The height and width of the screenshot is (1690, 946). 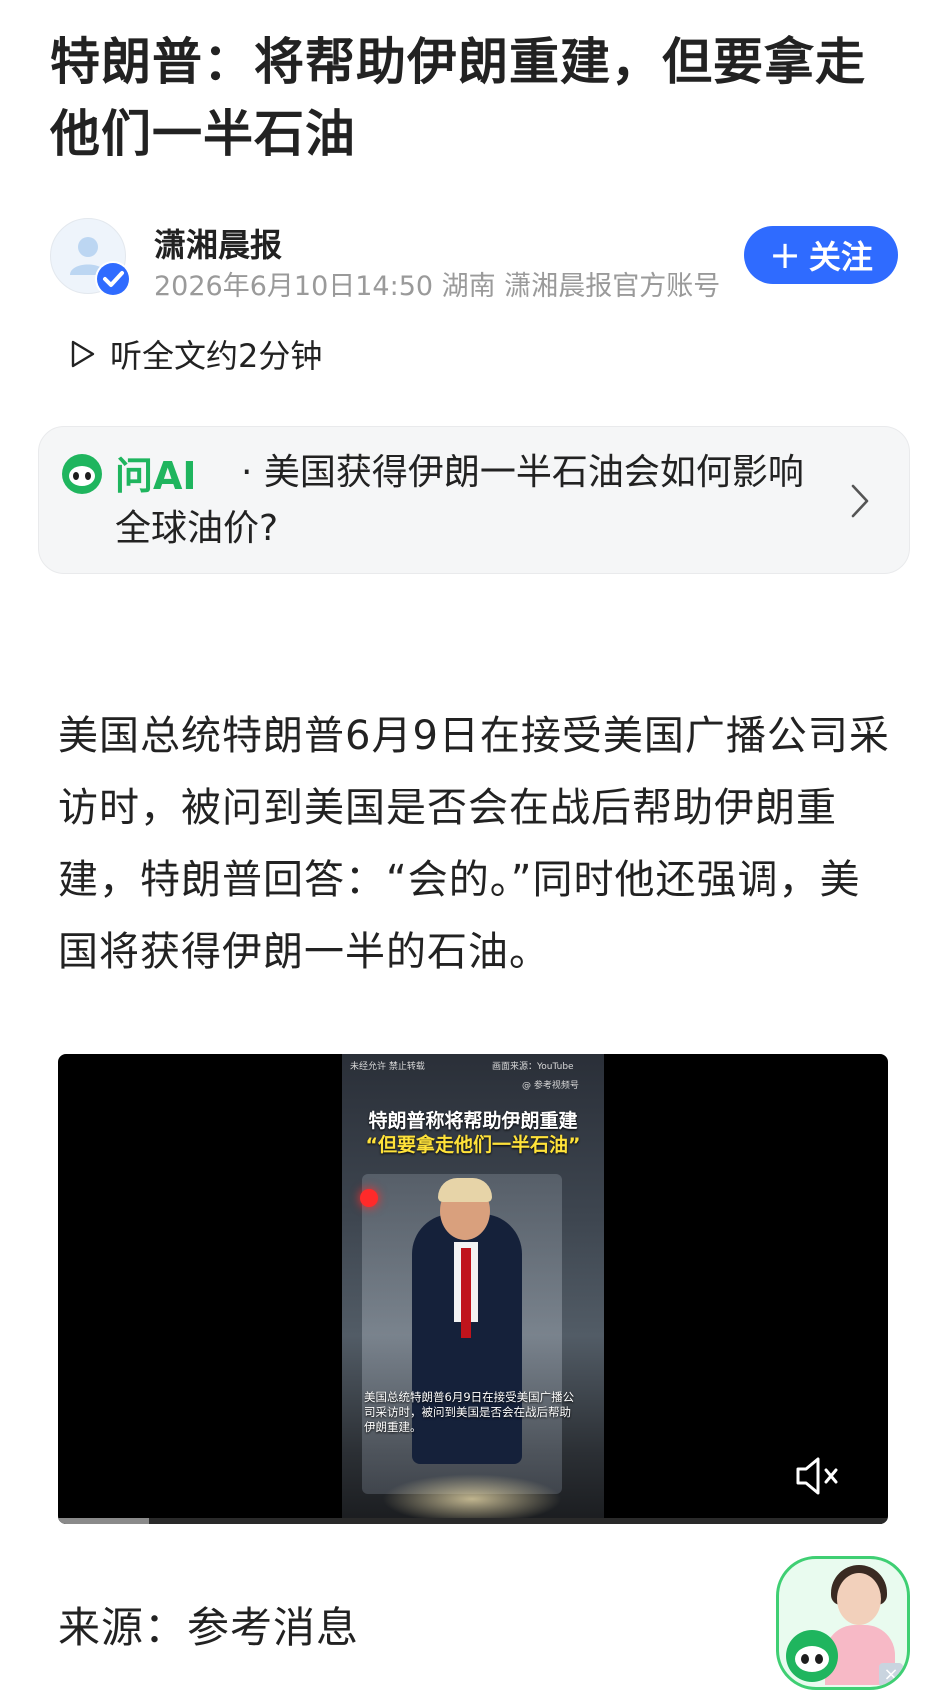 What do you see at coordinates (472, 1499) in the screenshot?
I see `floor-glow` at bounding box center [472, 1499].